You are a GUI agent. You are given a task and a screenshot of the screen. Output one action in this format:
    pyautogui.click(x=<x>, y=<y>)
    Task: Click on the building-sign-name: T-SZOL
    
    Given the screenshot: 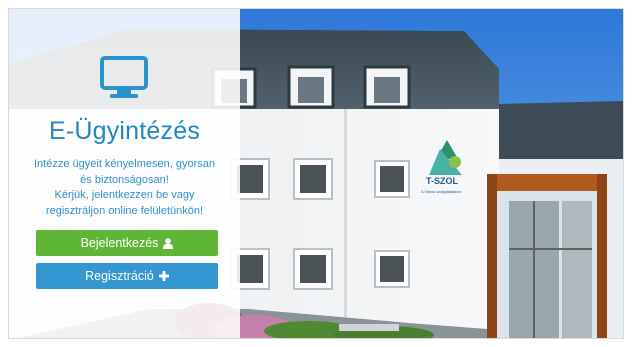 What is the action you would take?
    pyautogui.click(x=442, y=181)
    